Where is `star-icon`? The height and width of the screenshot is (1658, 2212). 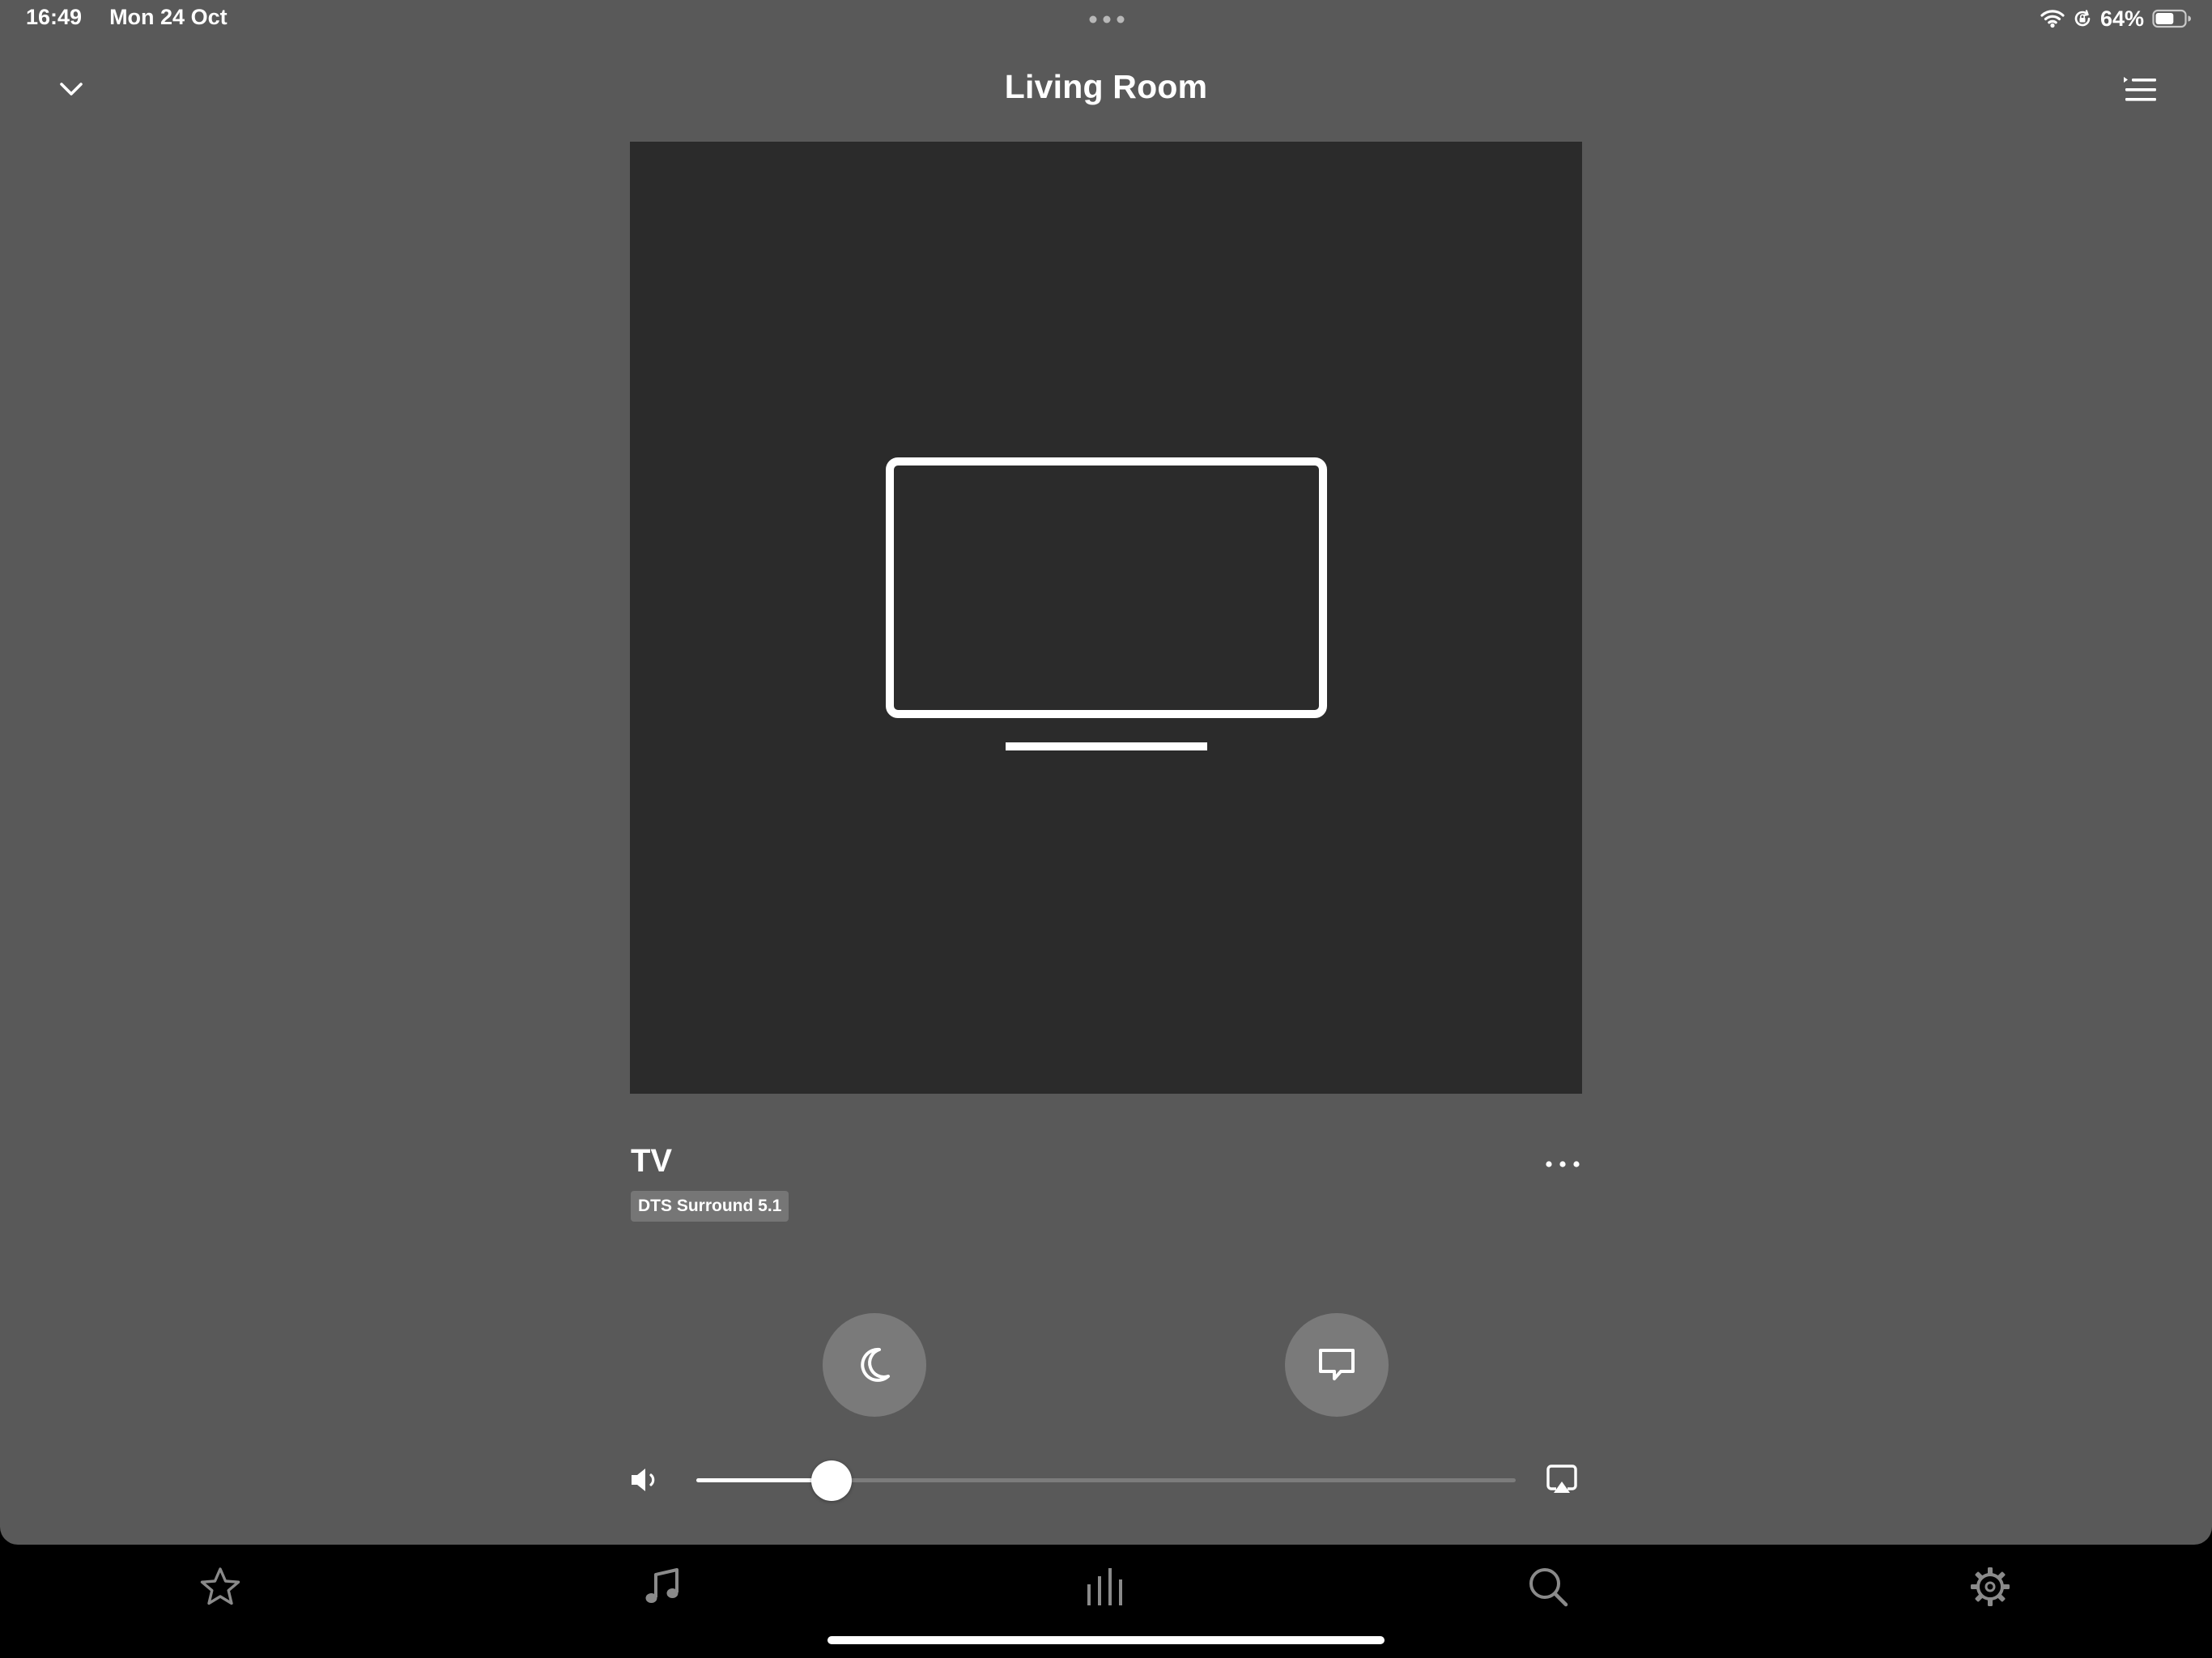
star-icon is located at coordinates (220, 1586).